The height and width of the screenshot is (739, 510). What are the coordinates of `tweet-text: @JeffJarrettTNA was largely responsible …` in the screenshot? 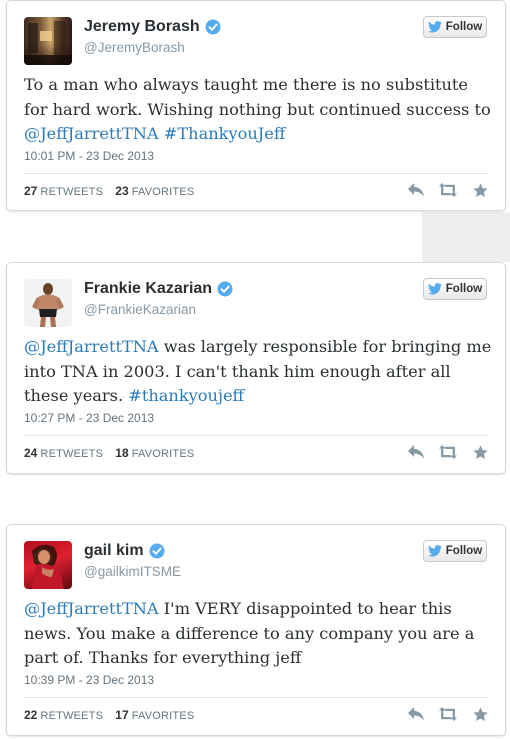 It's located at (259, 372).